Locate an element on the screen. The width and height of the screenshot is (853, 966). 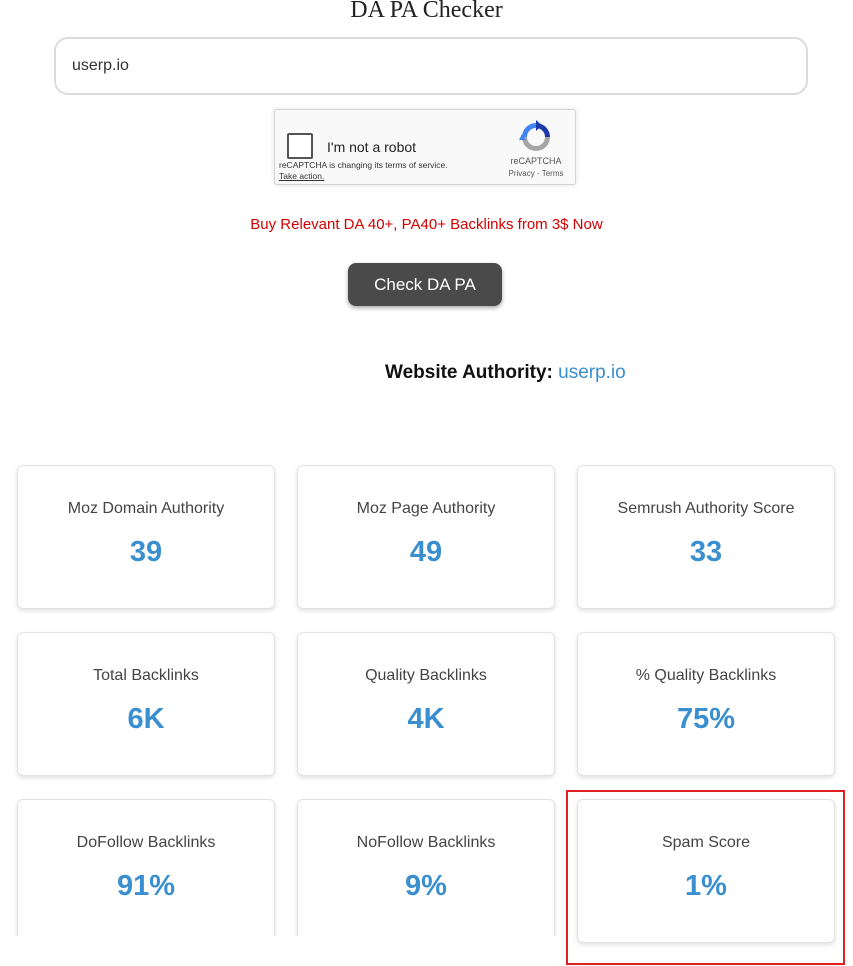
check-da-pa-button: Check DA PA is located at coordinates (425, 284).